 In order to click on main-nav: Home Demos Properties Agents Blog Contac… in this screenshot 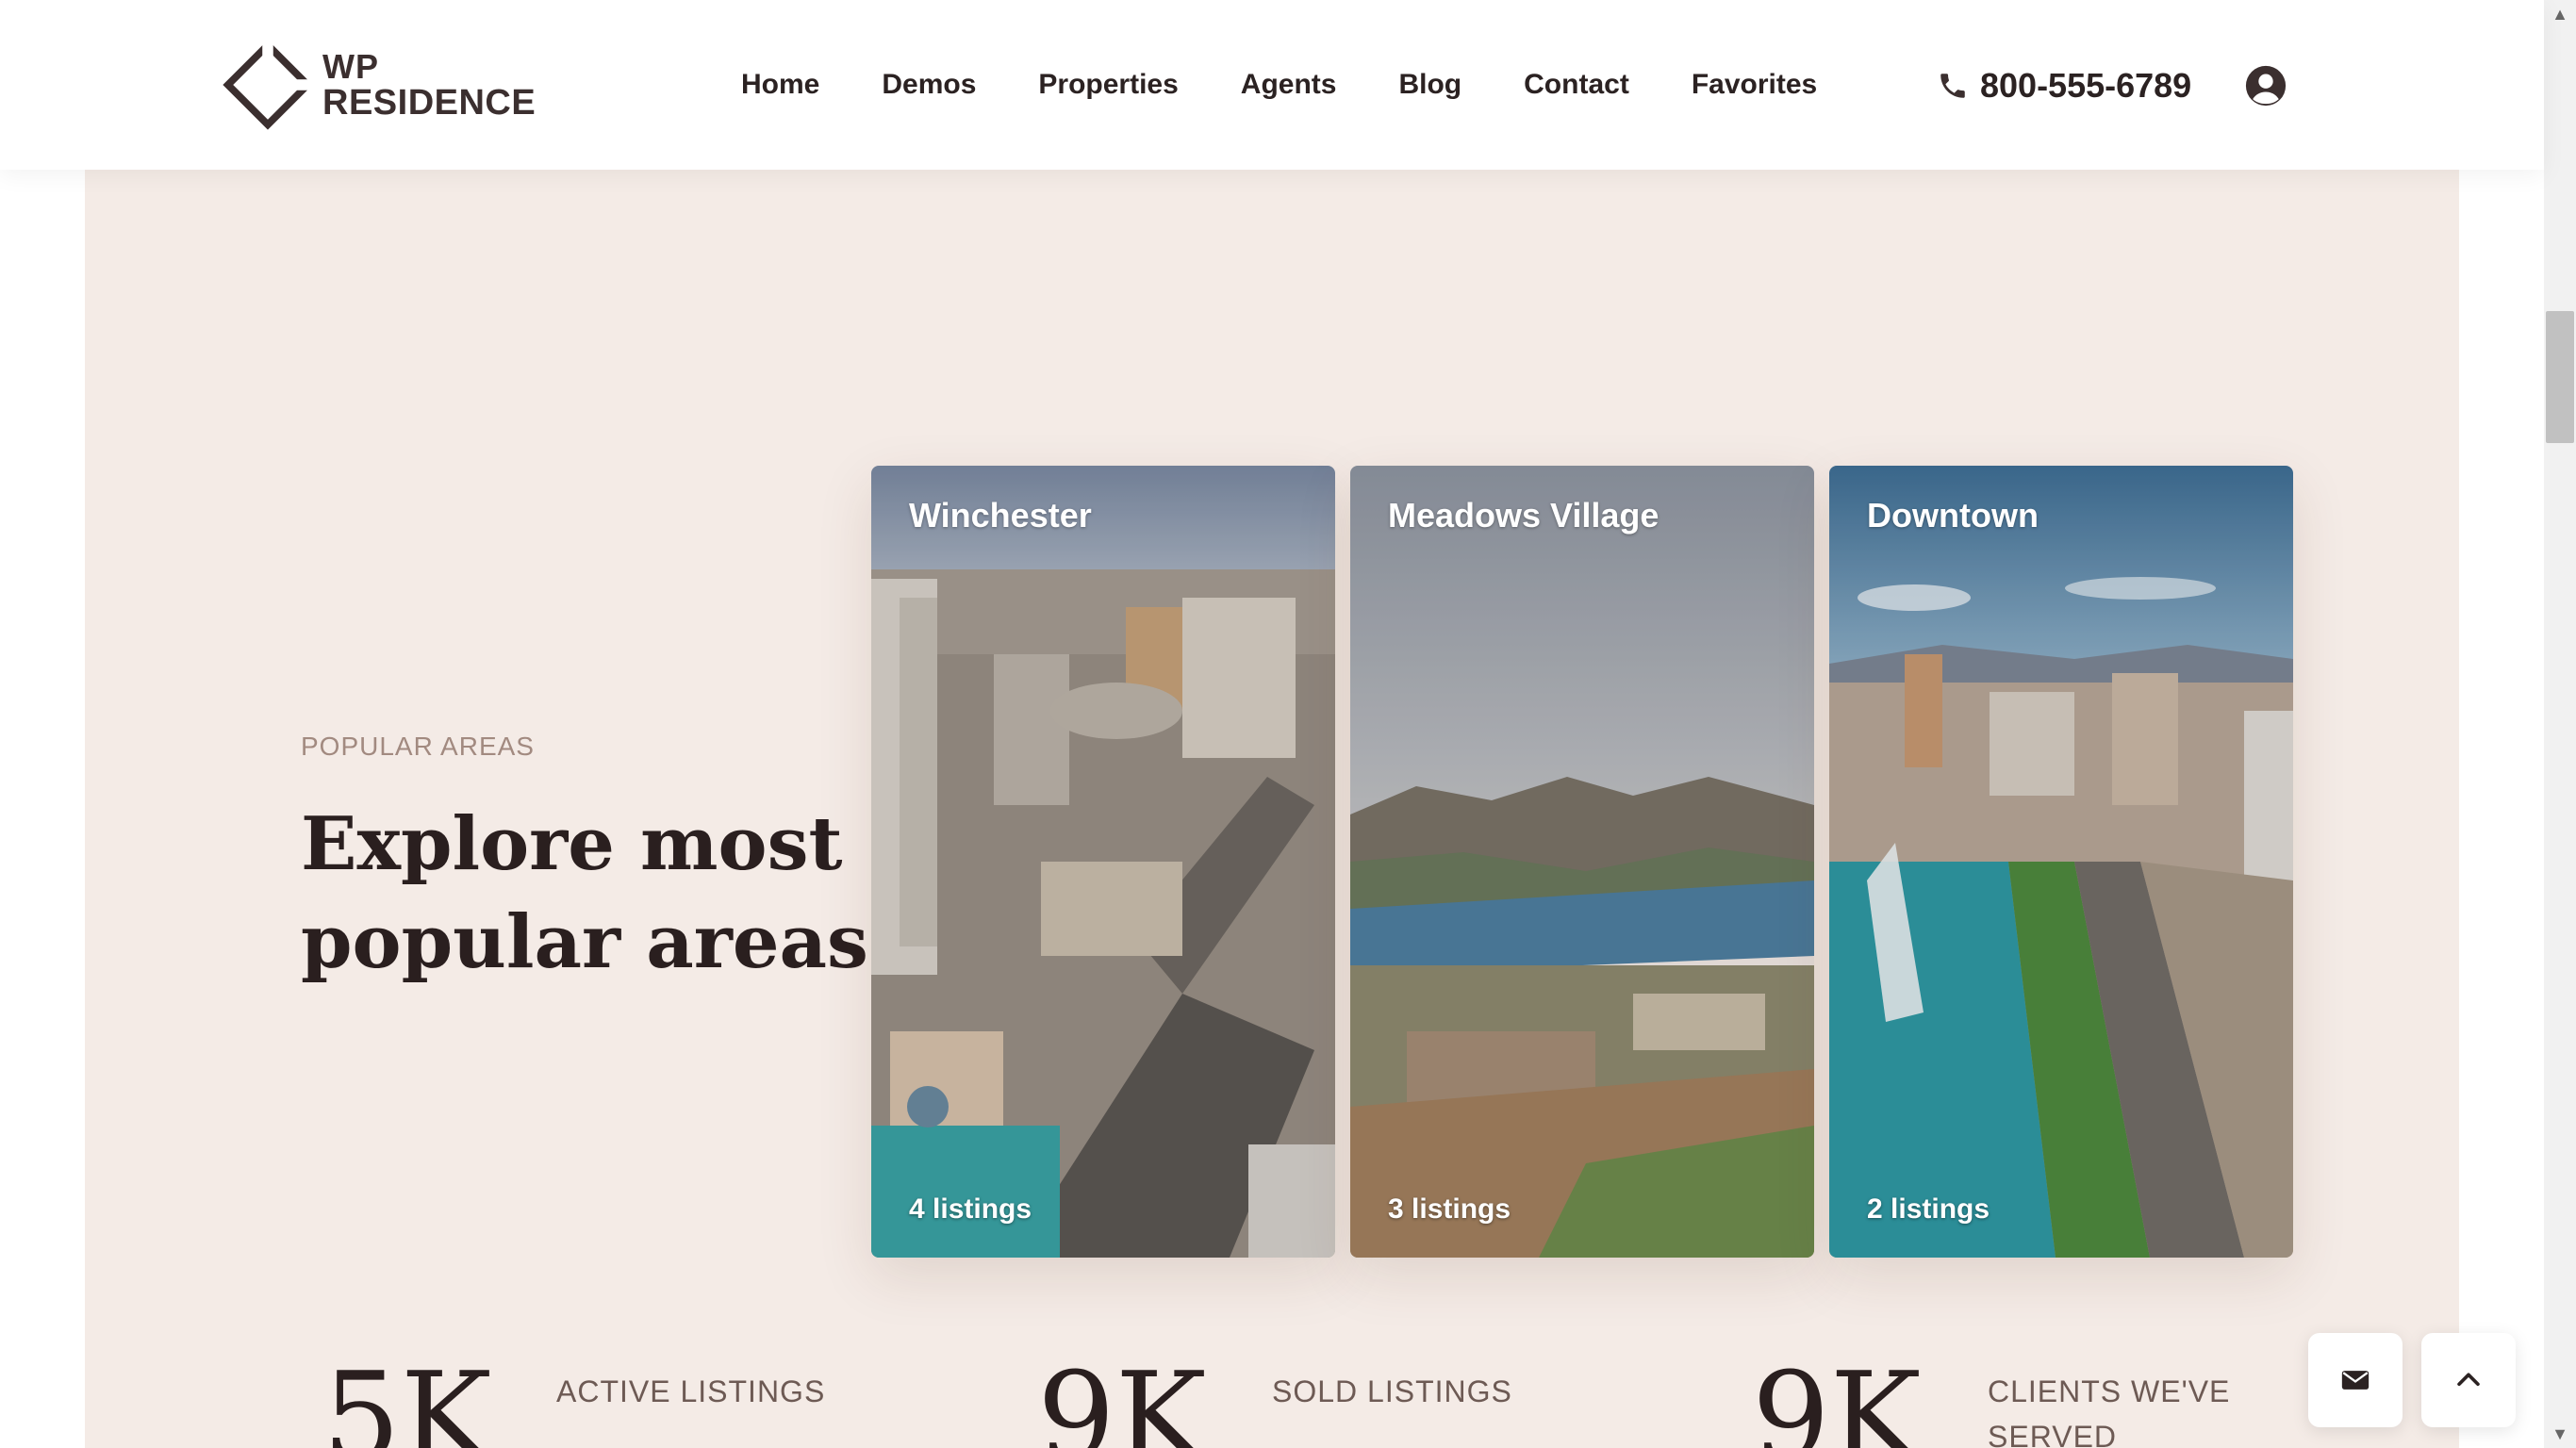, I will do `click(1279, 84)`.